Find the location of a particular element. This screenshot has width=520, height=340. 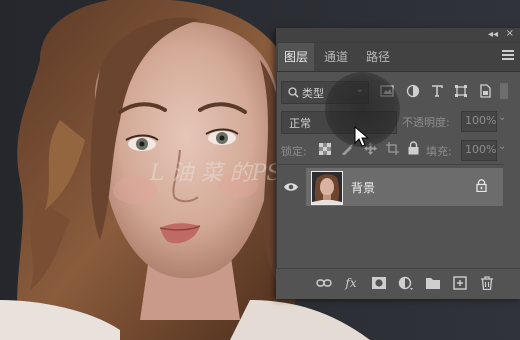

tab-channels: 通道 is located at coordinates (336, 57).